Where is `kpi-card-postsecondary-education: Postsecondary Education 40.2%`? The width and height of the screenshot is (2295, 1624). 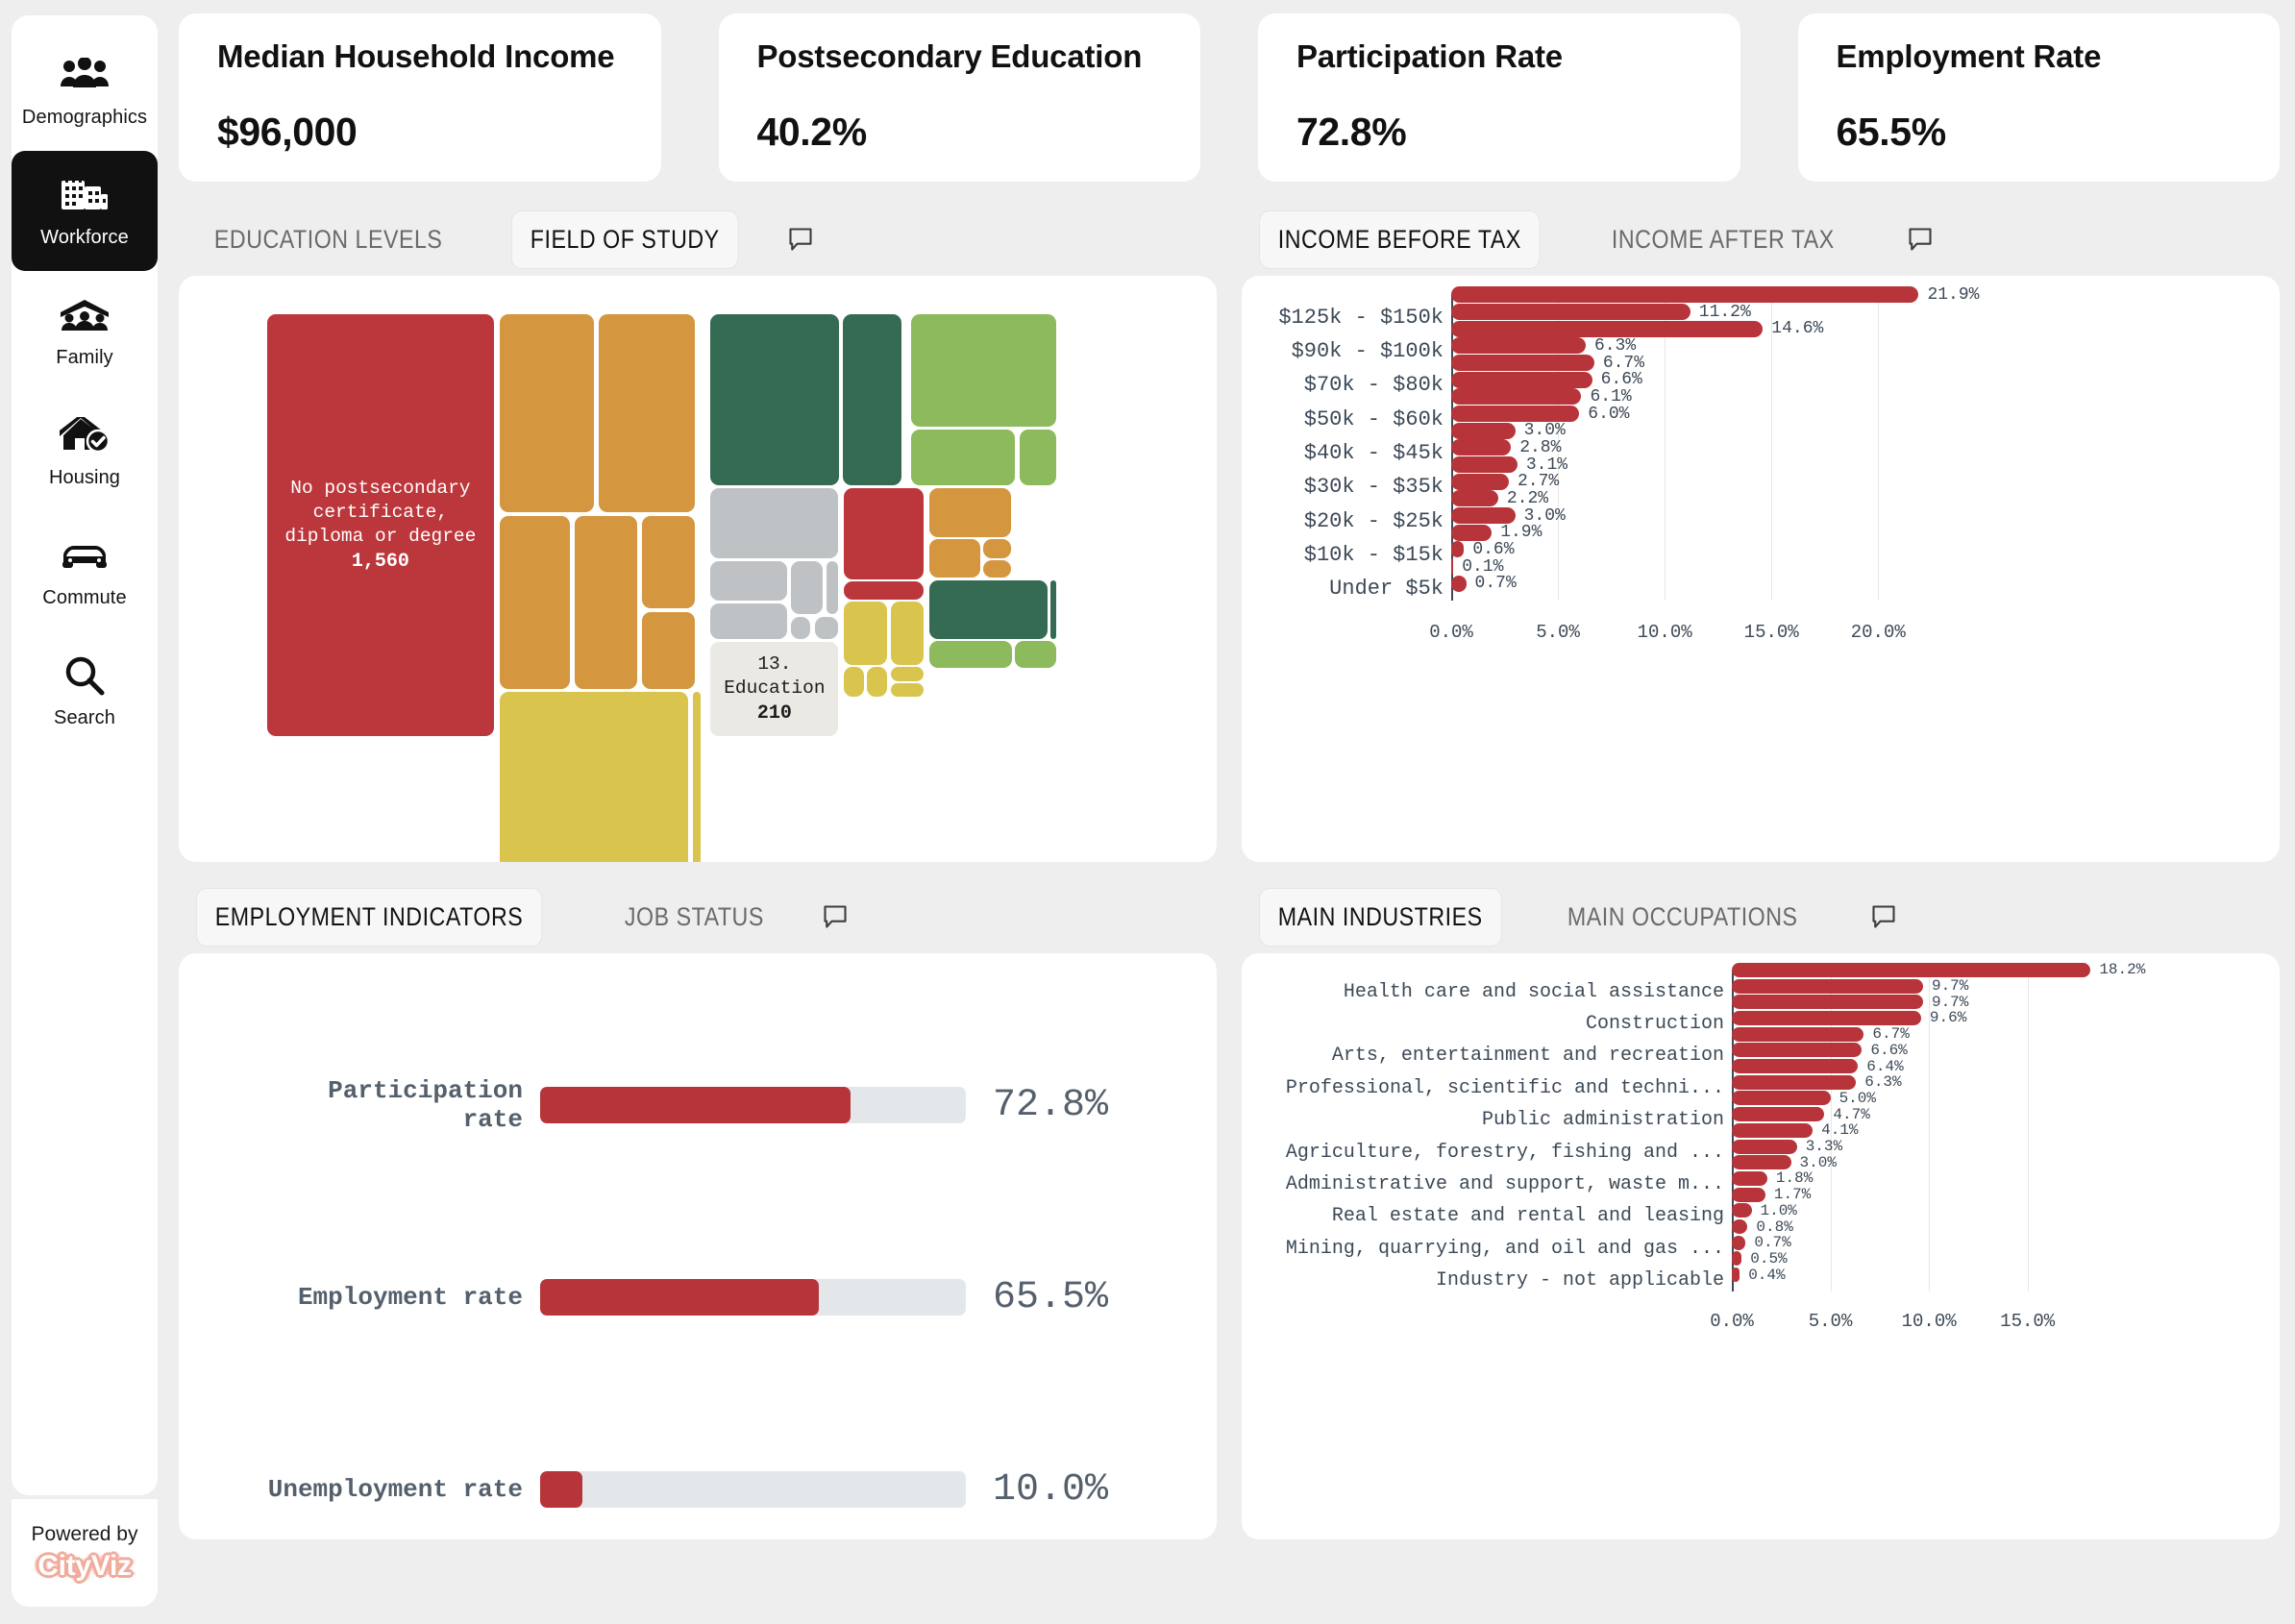 kpi-card-postsecondary-education: Postsecondary Education 40.2% is located at coordinates (959, 98).